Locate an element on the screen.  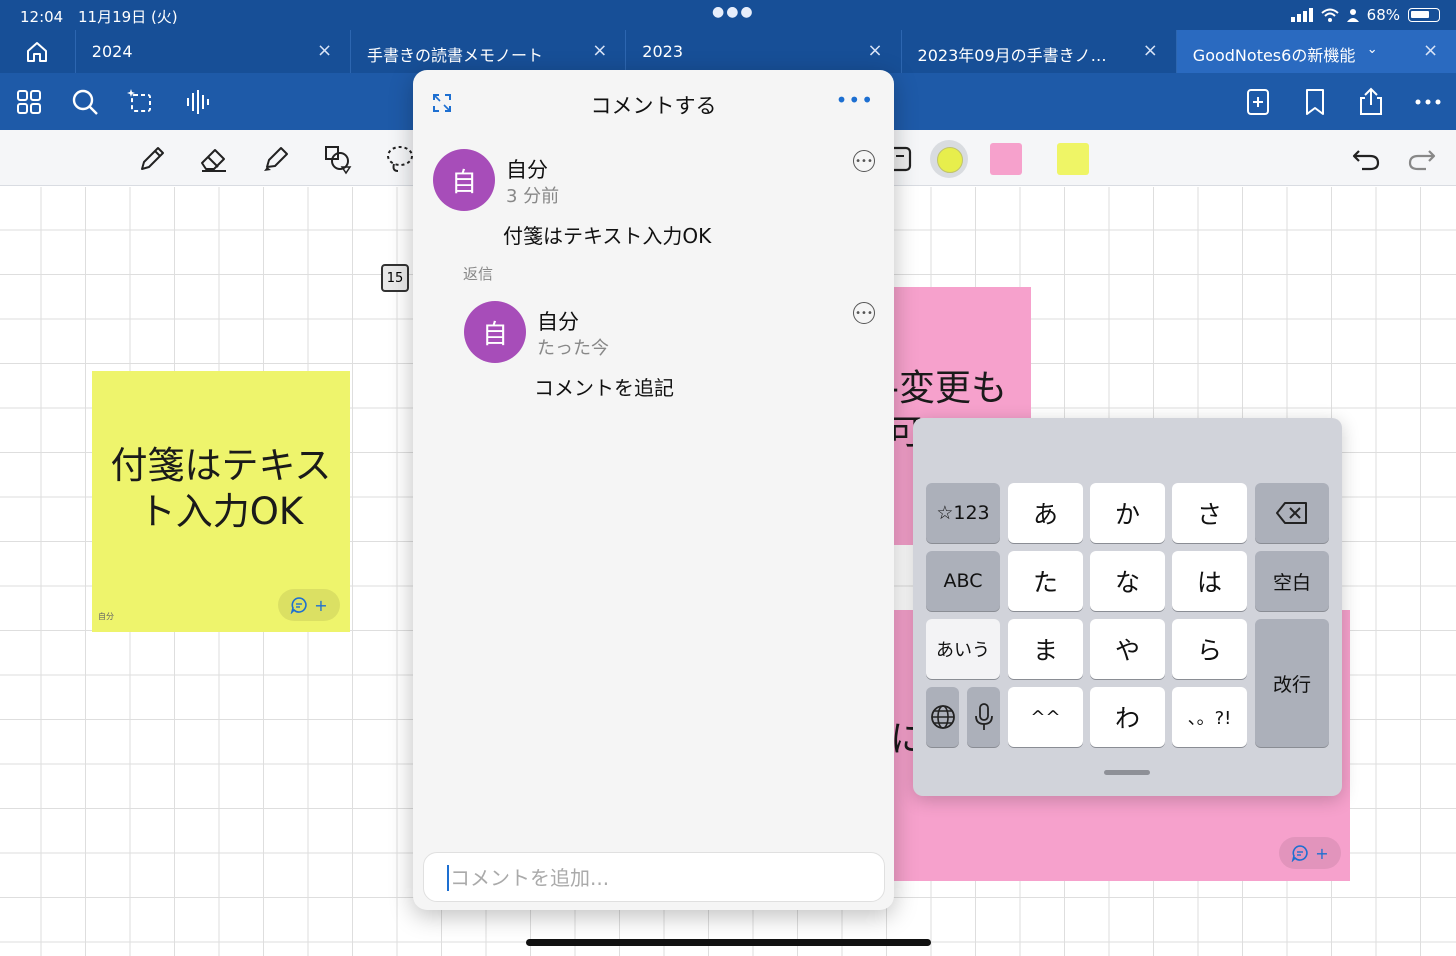
redo-icon is located at coordinates (1422, 159).